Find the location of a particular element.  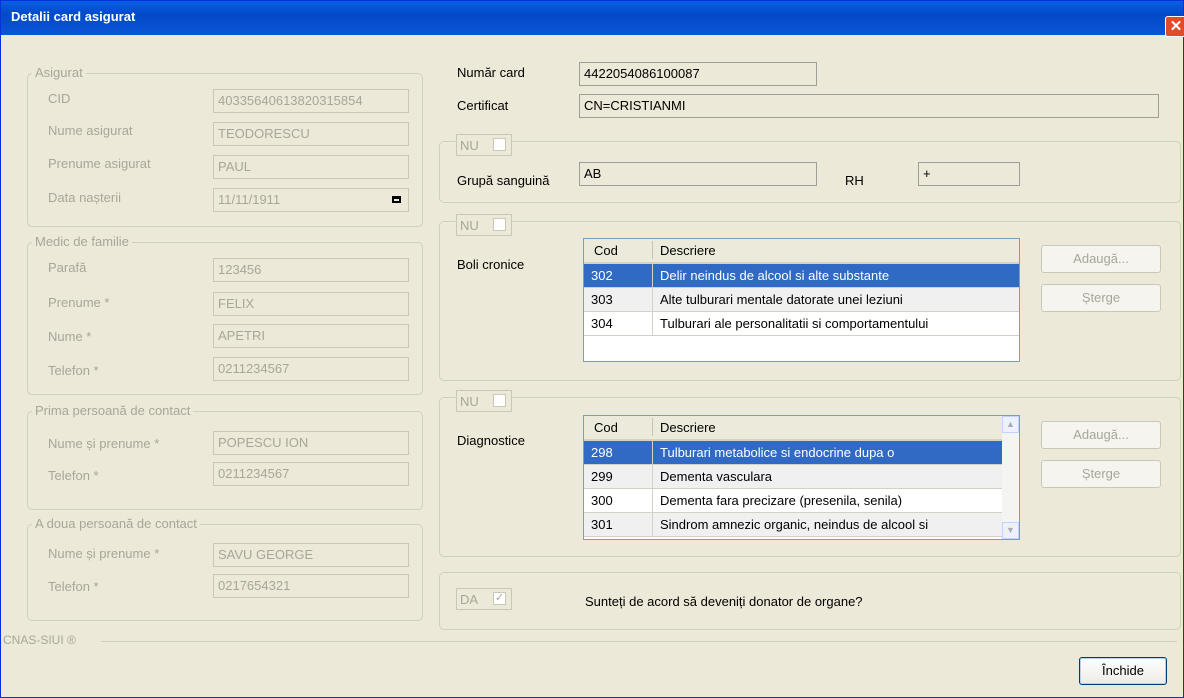

rh-field: + is located at coordinates (969, 174).